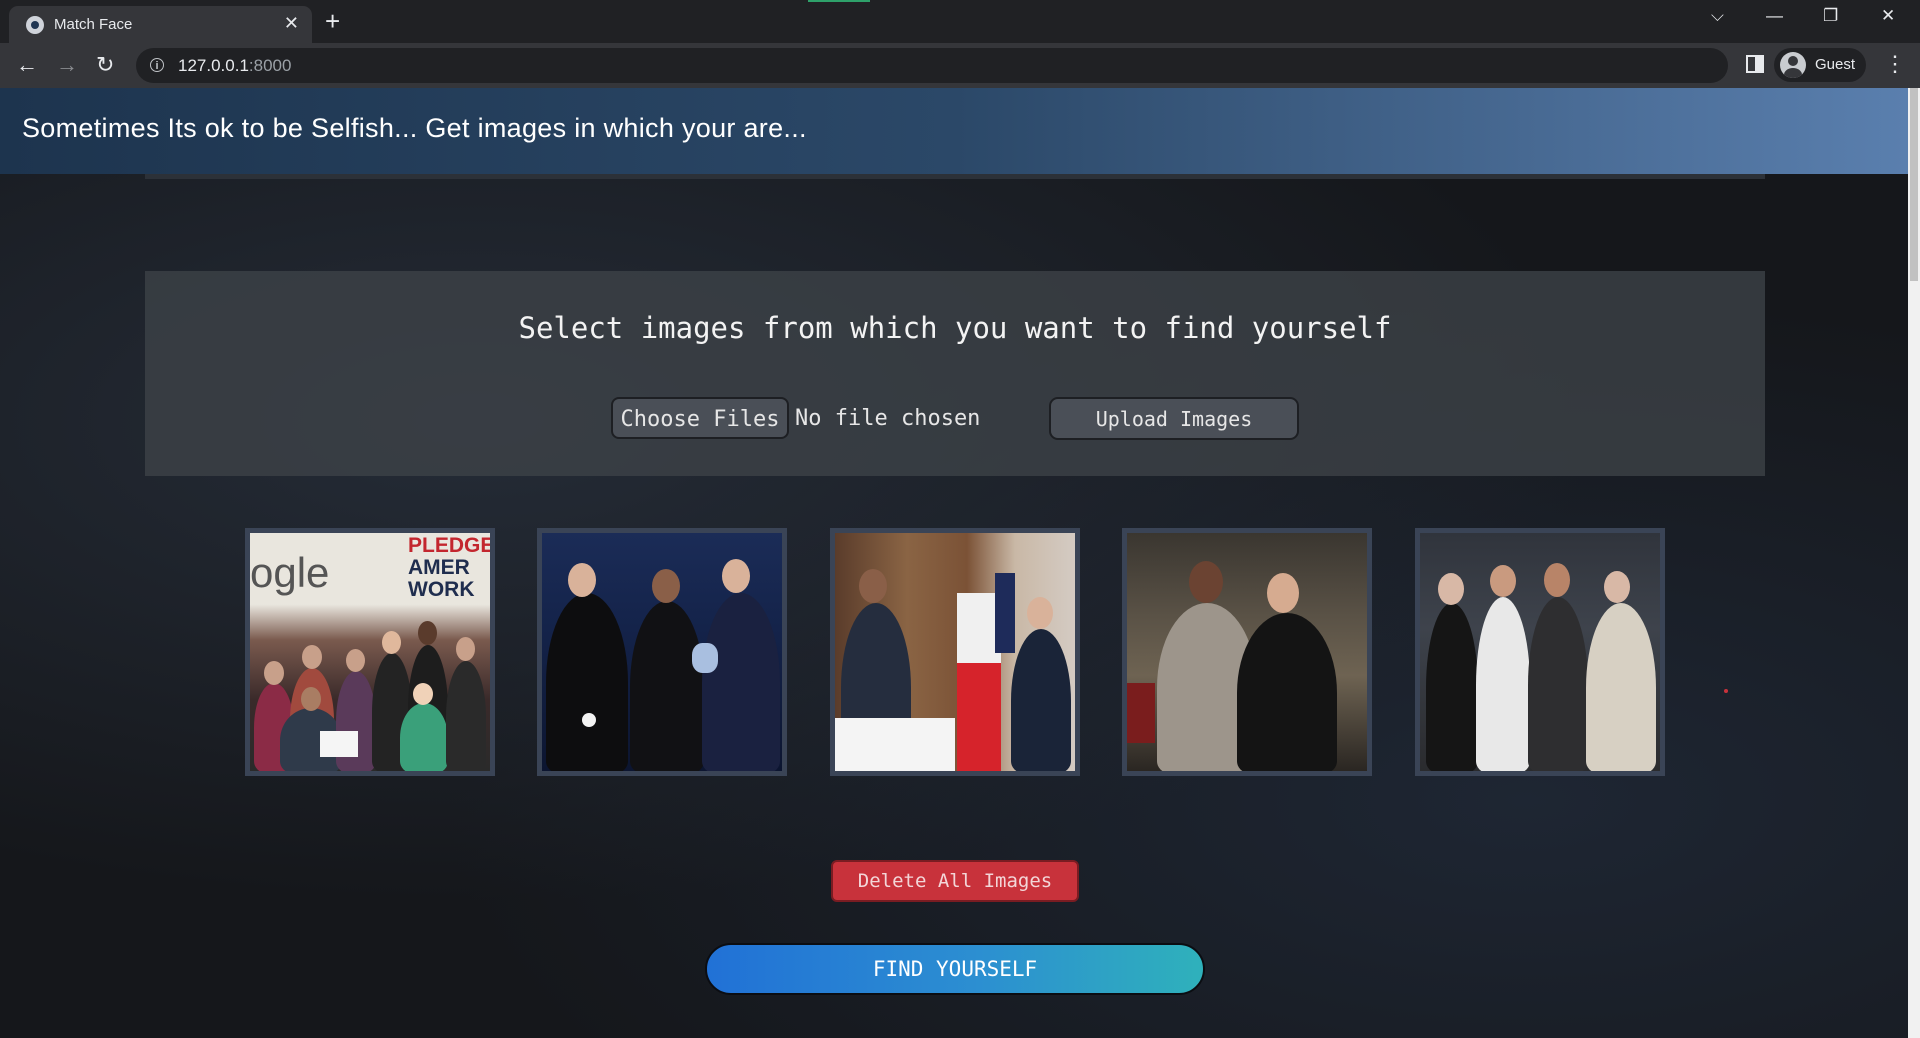 The image size is (1920, 1038). Describe the element at coordinates (955, 176) in the screenshot. I see `header-divider` at that location.